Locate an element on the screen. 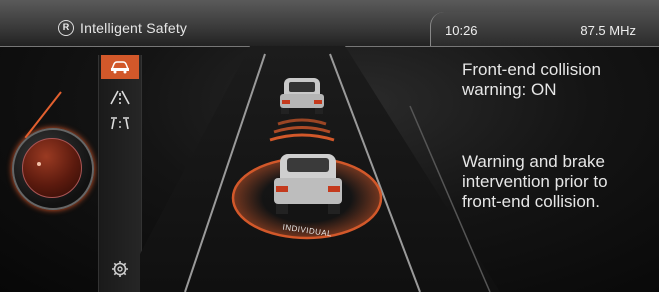  status-panel: 10:26 87.5 MHz is located at coordinates (544, 29).